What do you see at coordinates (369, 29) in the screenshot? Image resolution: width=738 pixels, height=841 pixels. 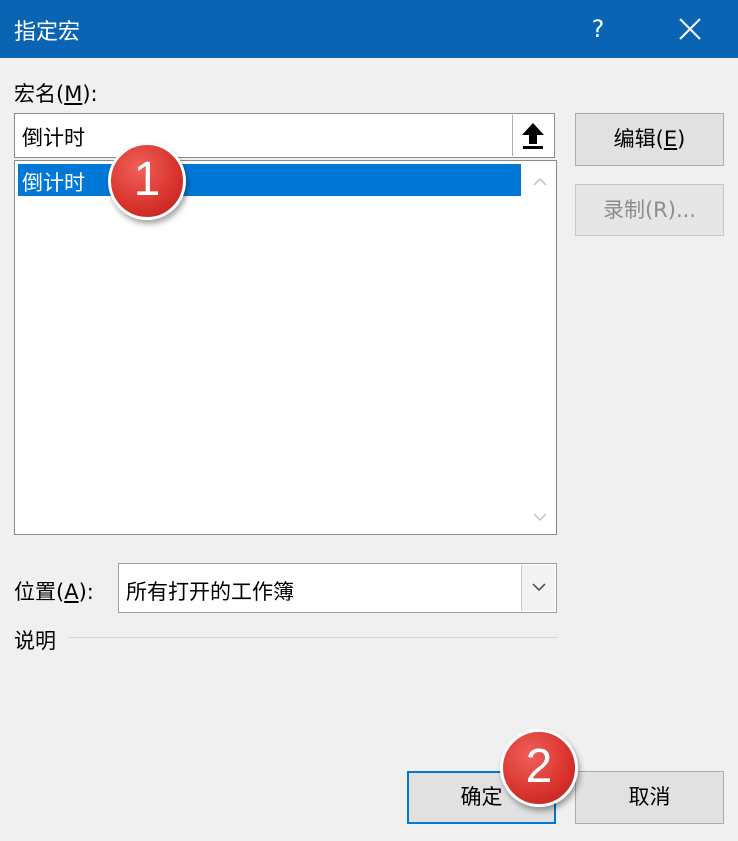 I see `title-bar: 指定宏 ?` at bounding box center [369, 29].